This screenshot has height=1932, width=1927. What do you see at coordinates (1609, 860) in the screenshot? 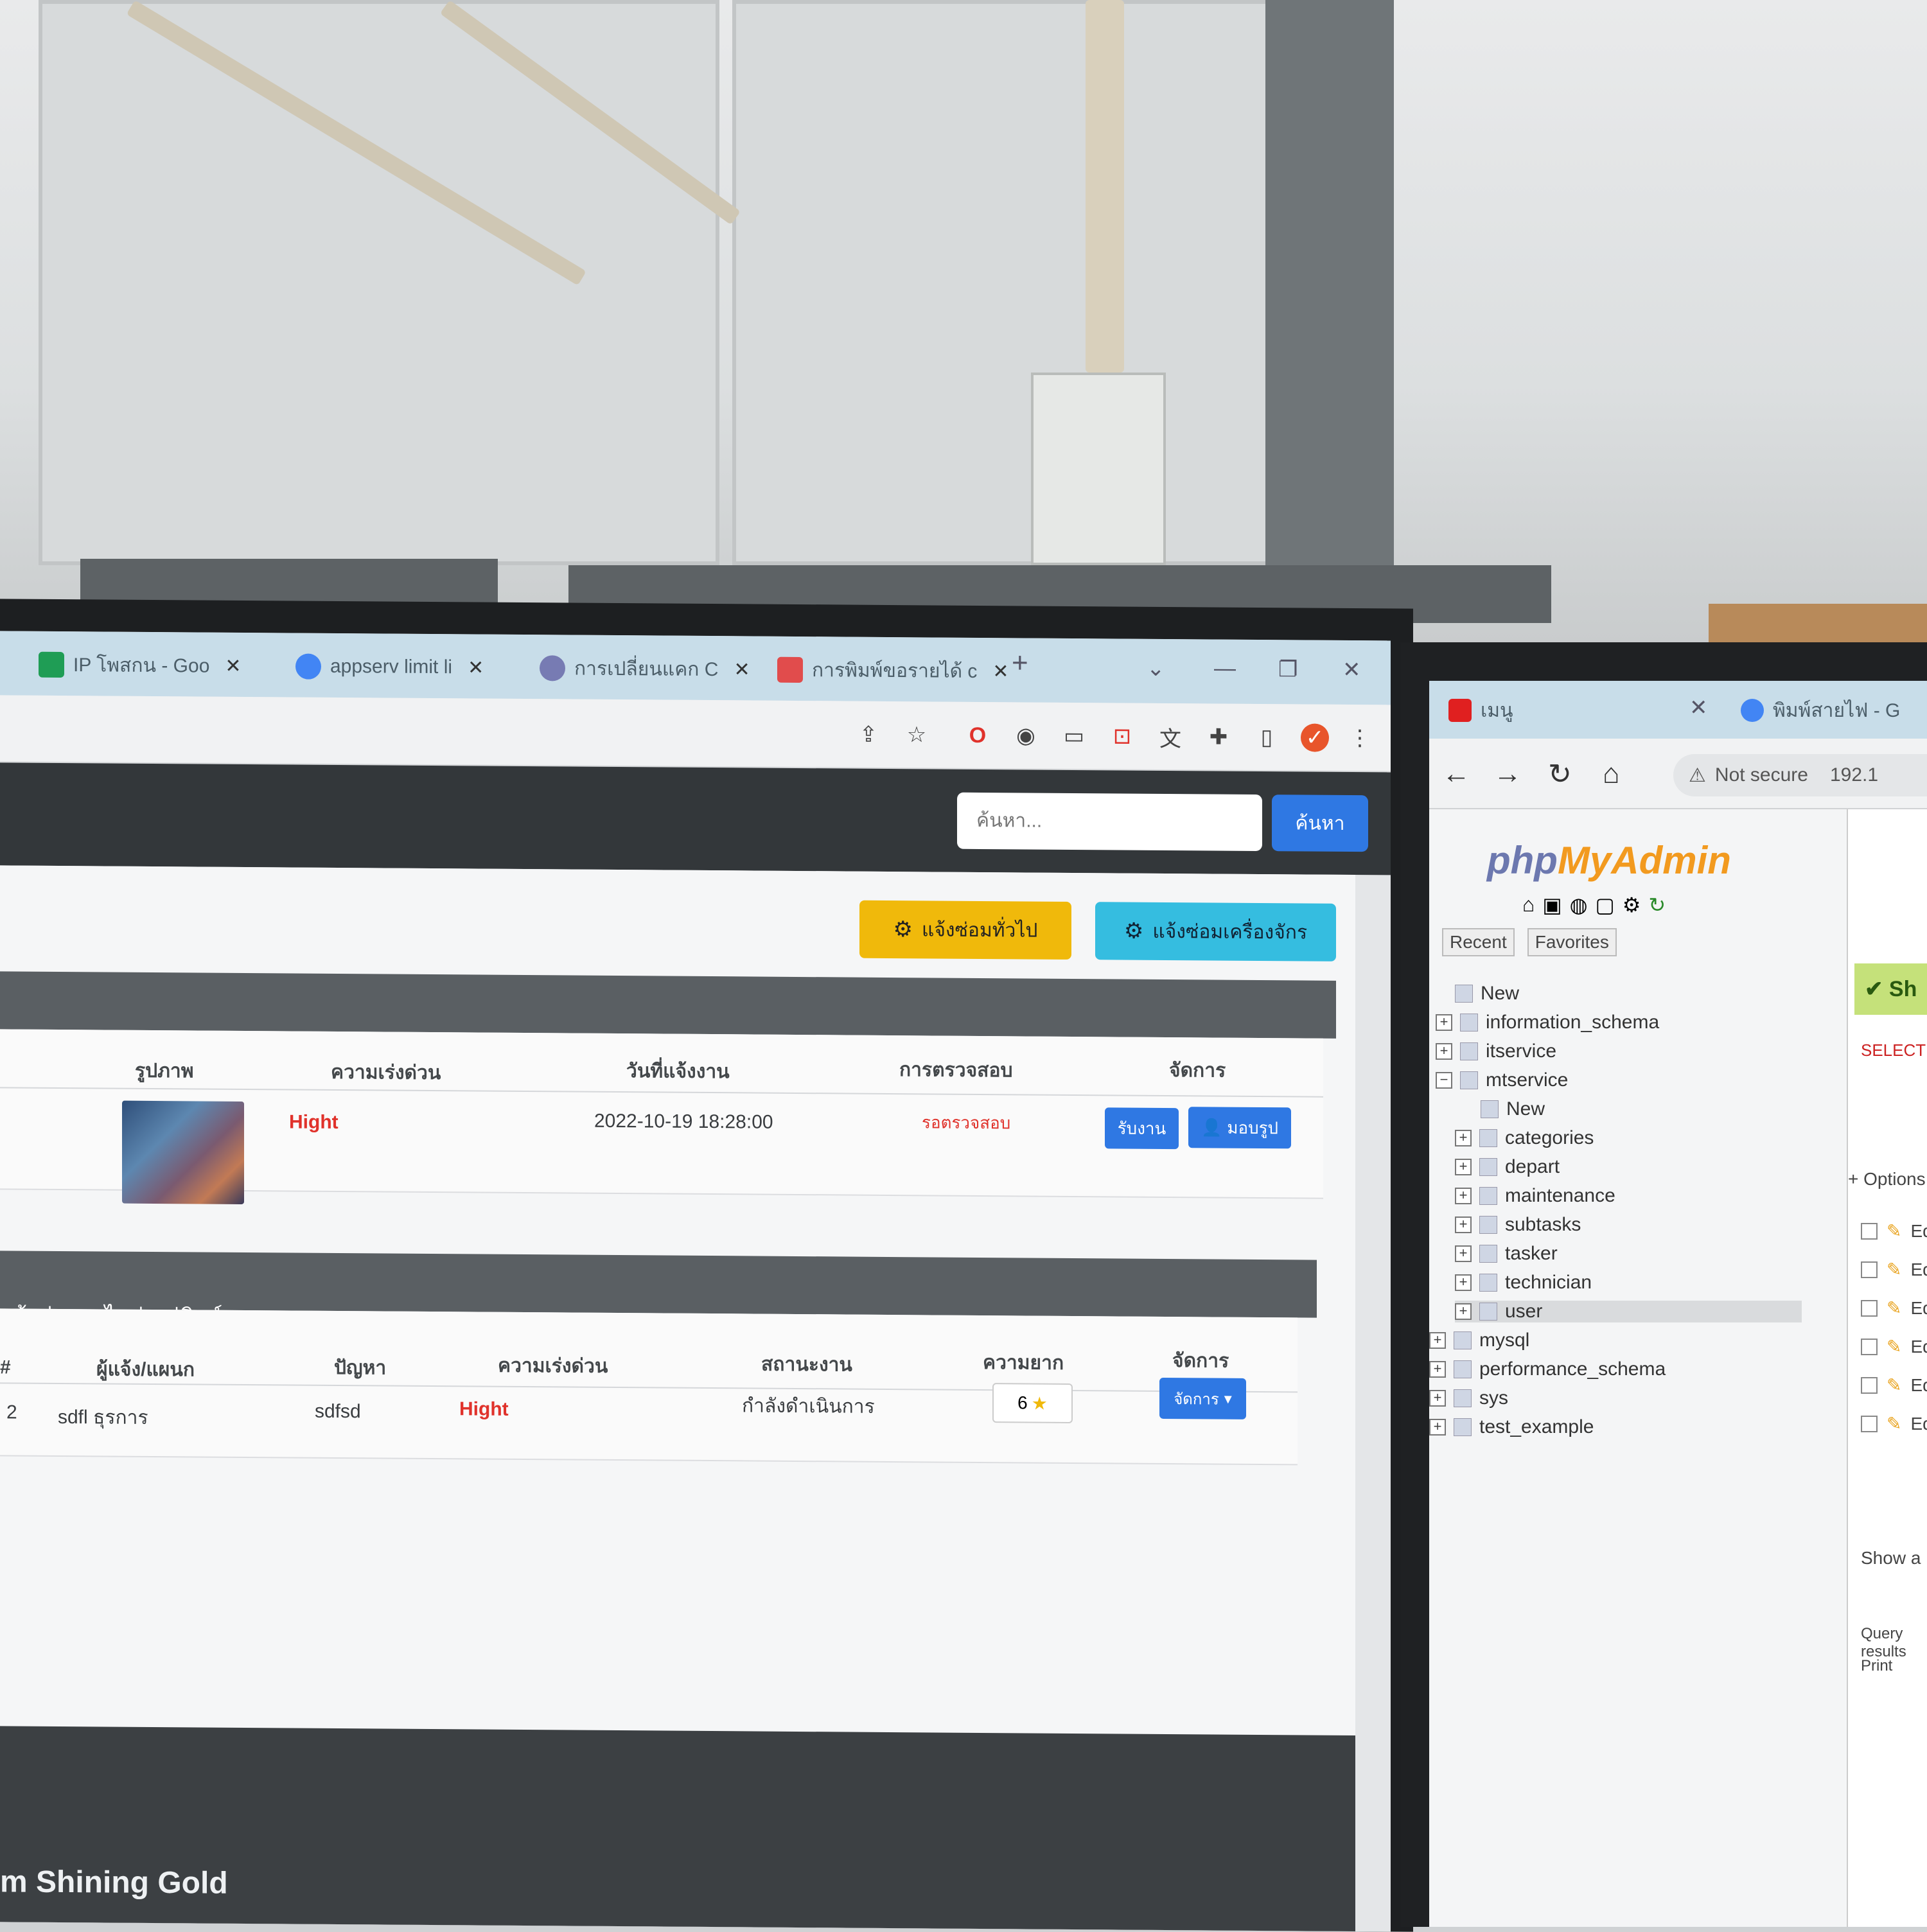
I see `phpmyadmin-logo: phpMyAdmin` at bounding box center [1609, 860].